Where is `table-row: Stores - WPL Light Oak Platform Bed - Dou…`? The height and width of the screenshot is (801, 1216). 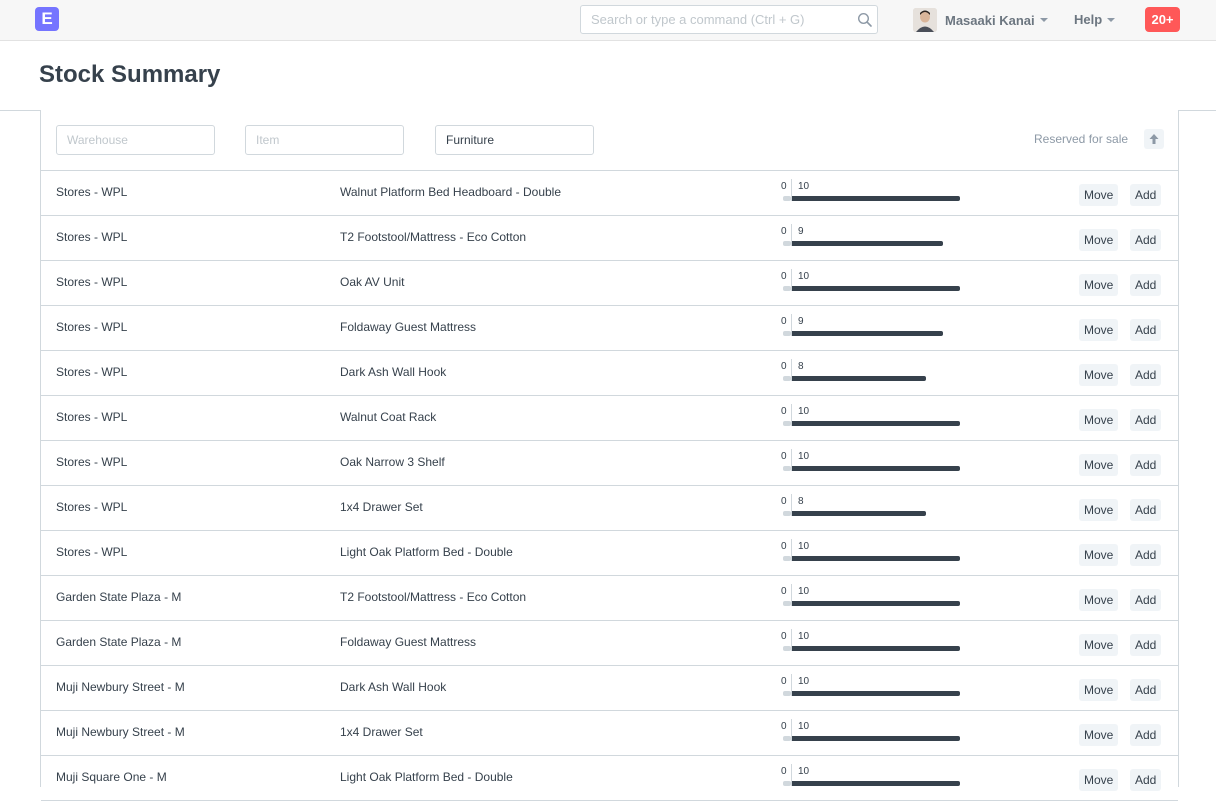
table-row: Stores - WPL Light Oak Platform Bed - Dou… is located at coordinates (609, 553).